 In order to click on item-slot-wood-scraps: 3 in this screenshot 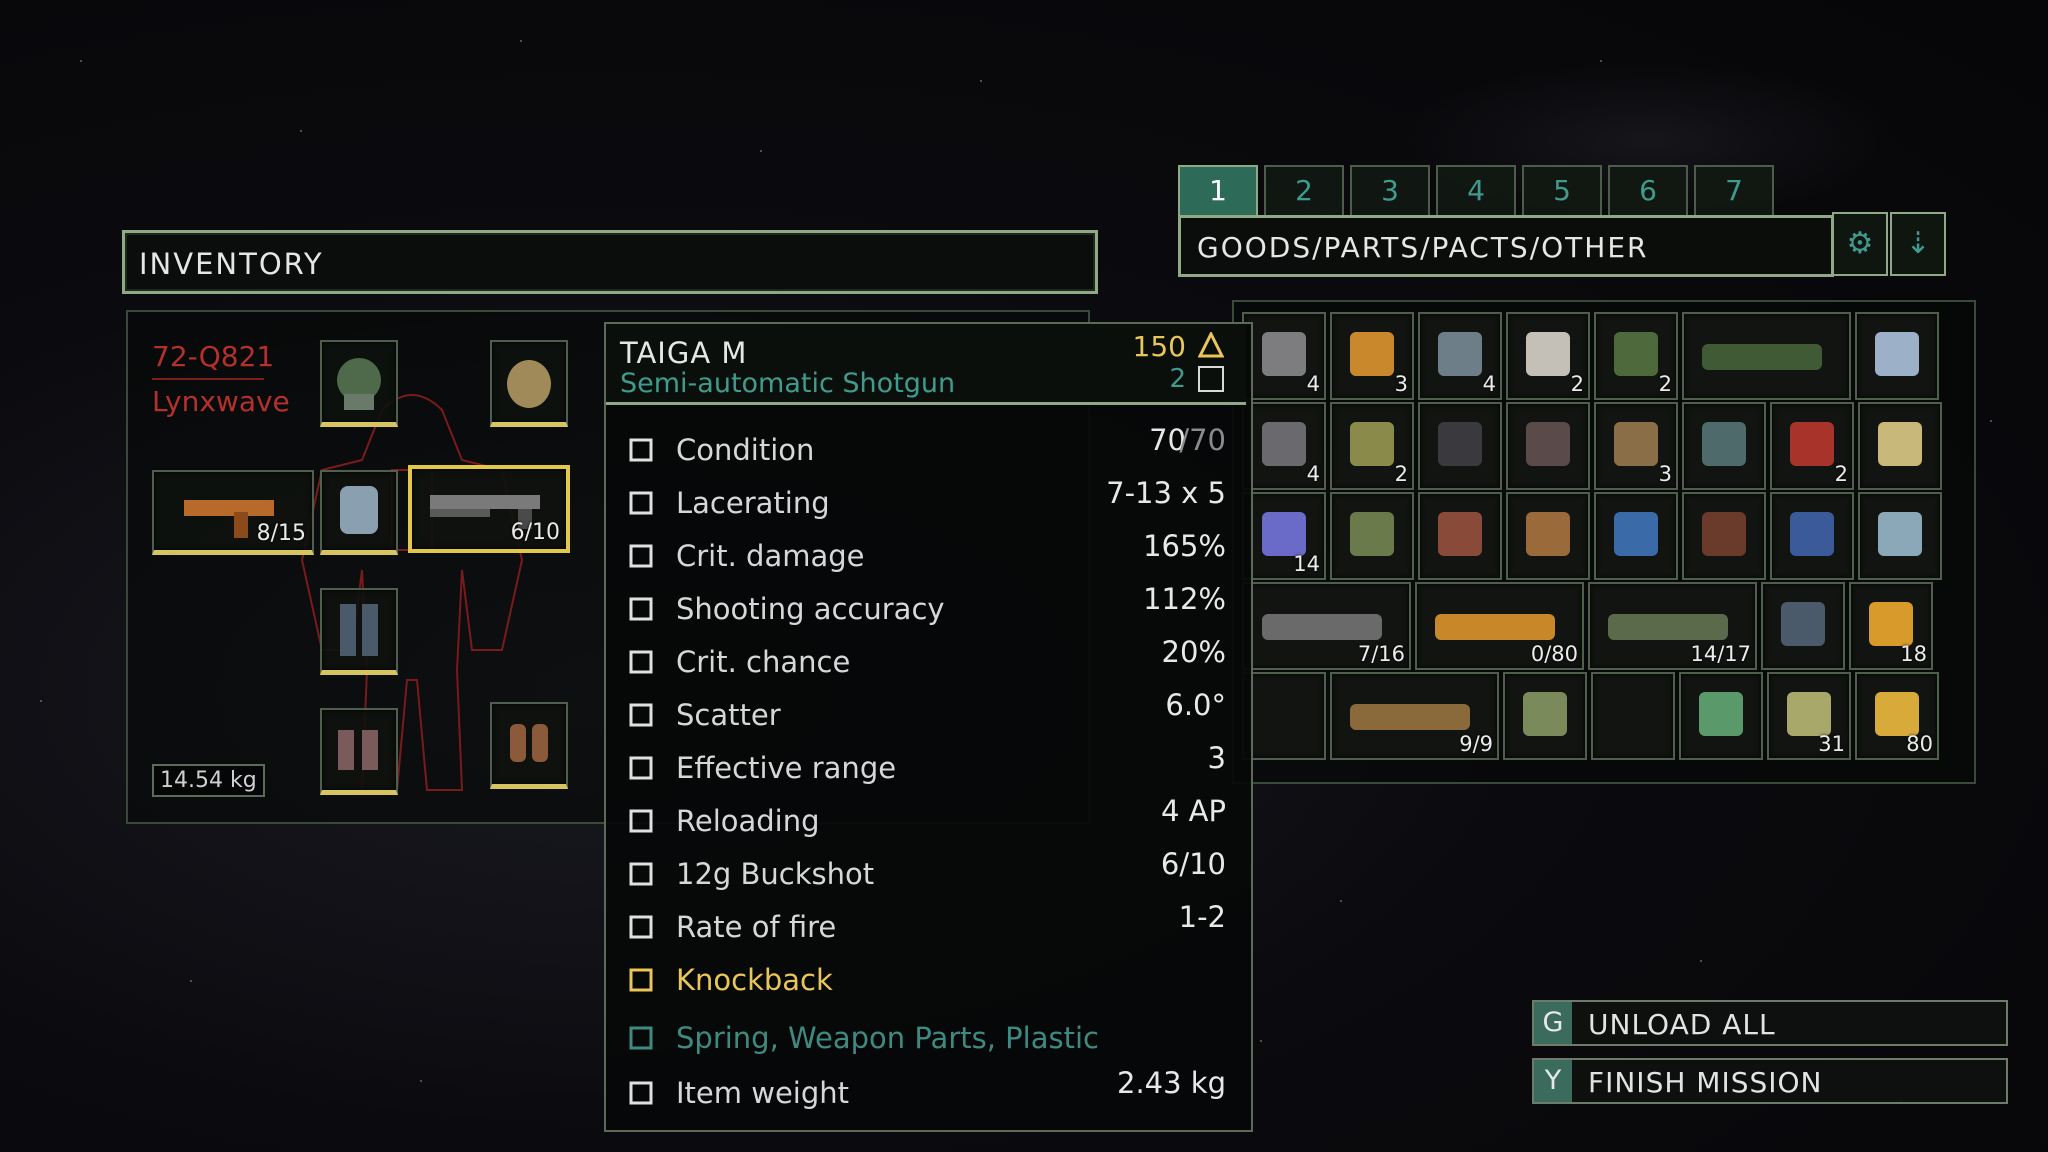, I will do `click(1636, 446)`.